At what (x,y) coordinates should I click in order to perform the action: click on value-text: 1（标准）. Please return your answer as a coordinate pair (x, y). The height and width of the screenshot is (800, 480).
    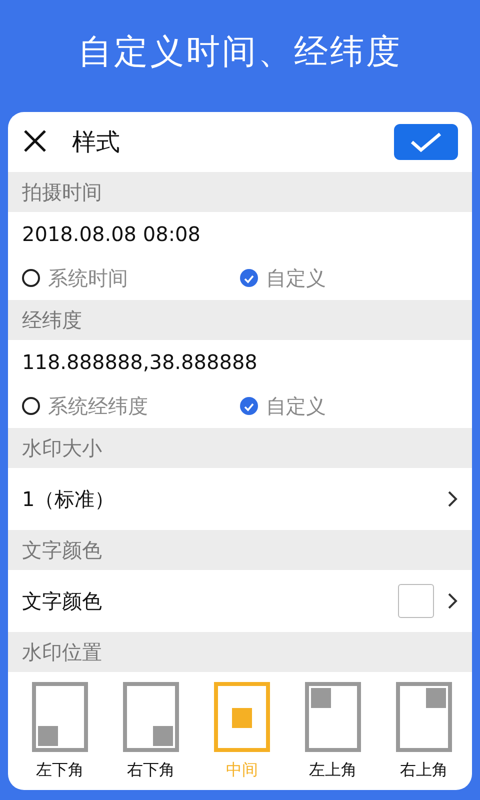
    Looking at the image, I should click on (69, 499).